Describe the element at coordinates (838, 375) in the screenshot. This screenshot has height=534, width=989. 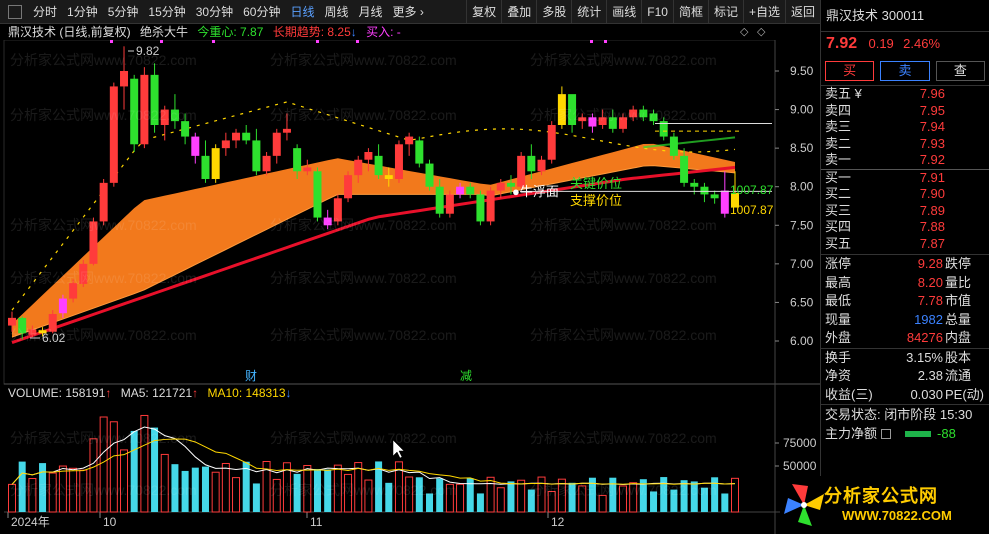
I see `stat-key: 净资` at that location.